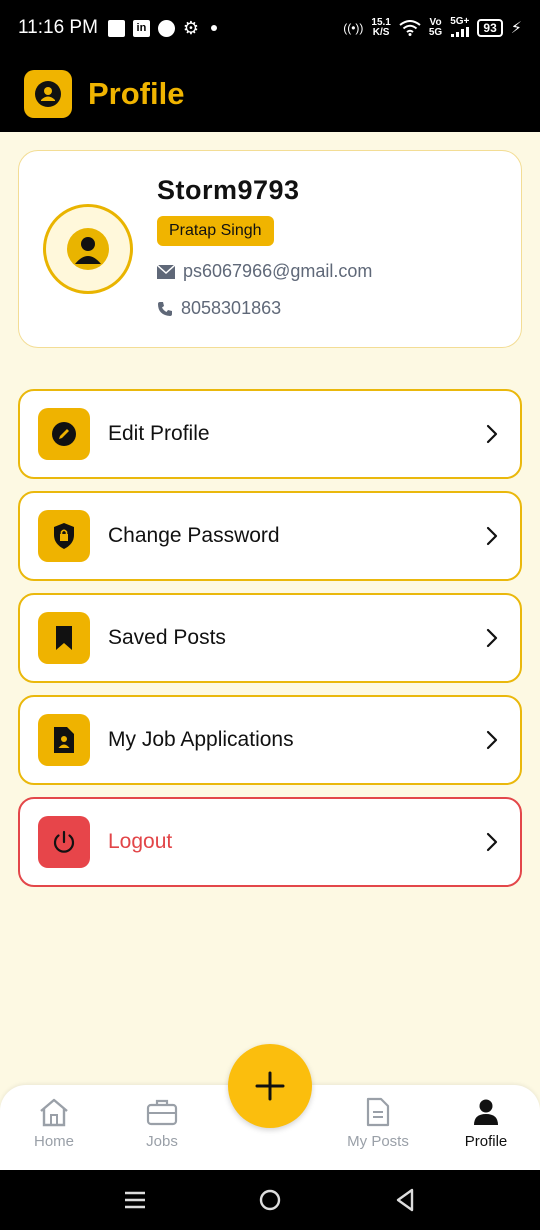 This screenshot has height=1230, width=540. I want to click on hotspot-icon: ((•)), so click(353, 28).